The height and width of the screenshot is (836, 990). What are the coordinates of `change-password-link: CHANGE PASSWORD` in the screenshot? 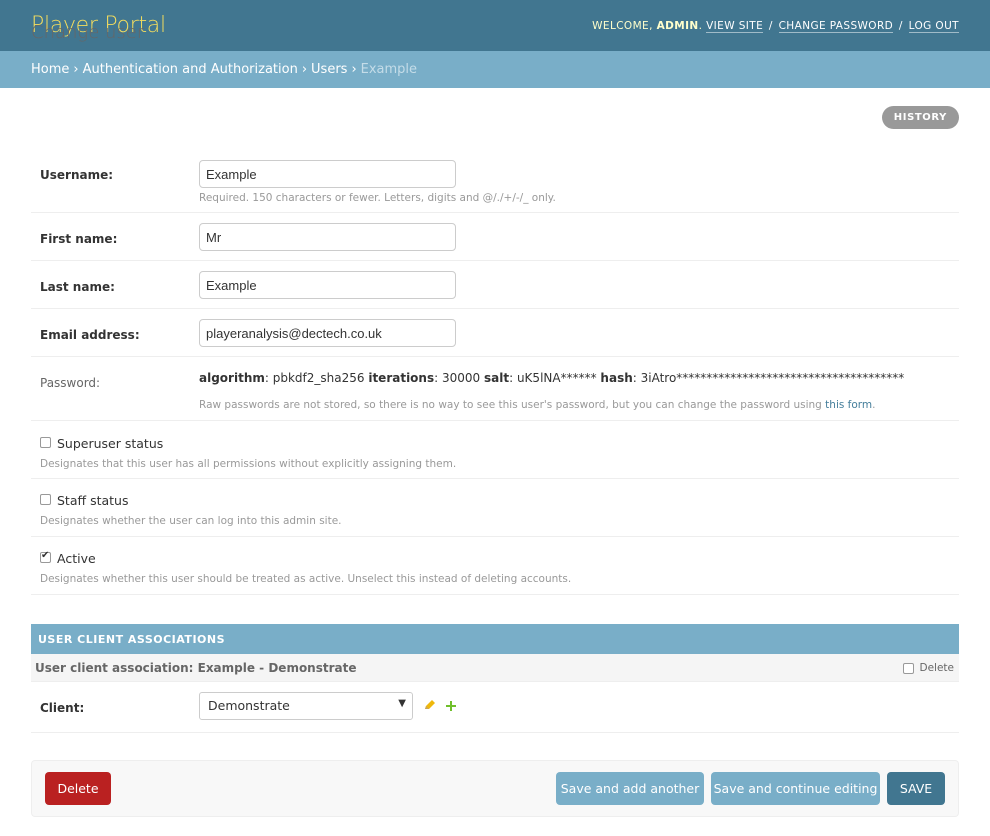 It's located at (836, 26).